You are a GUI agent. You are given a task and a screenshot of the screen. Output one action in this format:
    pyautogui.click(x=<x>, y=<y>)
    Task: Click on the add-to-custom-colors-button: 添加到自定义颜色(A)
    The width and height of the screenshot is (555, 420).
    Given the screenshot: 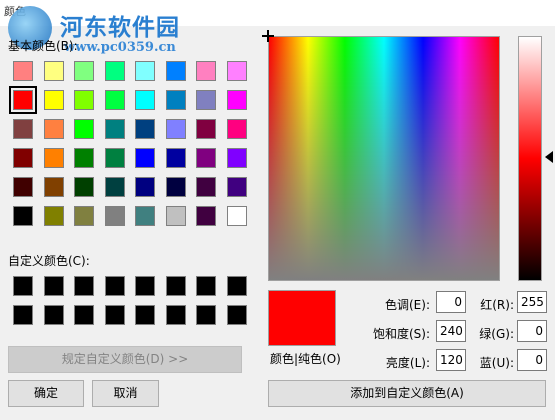 What is the action you would take?
    pyautogui.click(x=407, y=393)
    